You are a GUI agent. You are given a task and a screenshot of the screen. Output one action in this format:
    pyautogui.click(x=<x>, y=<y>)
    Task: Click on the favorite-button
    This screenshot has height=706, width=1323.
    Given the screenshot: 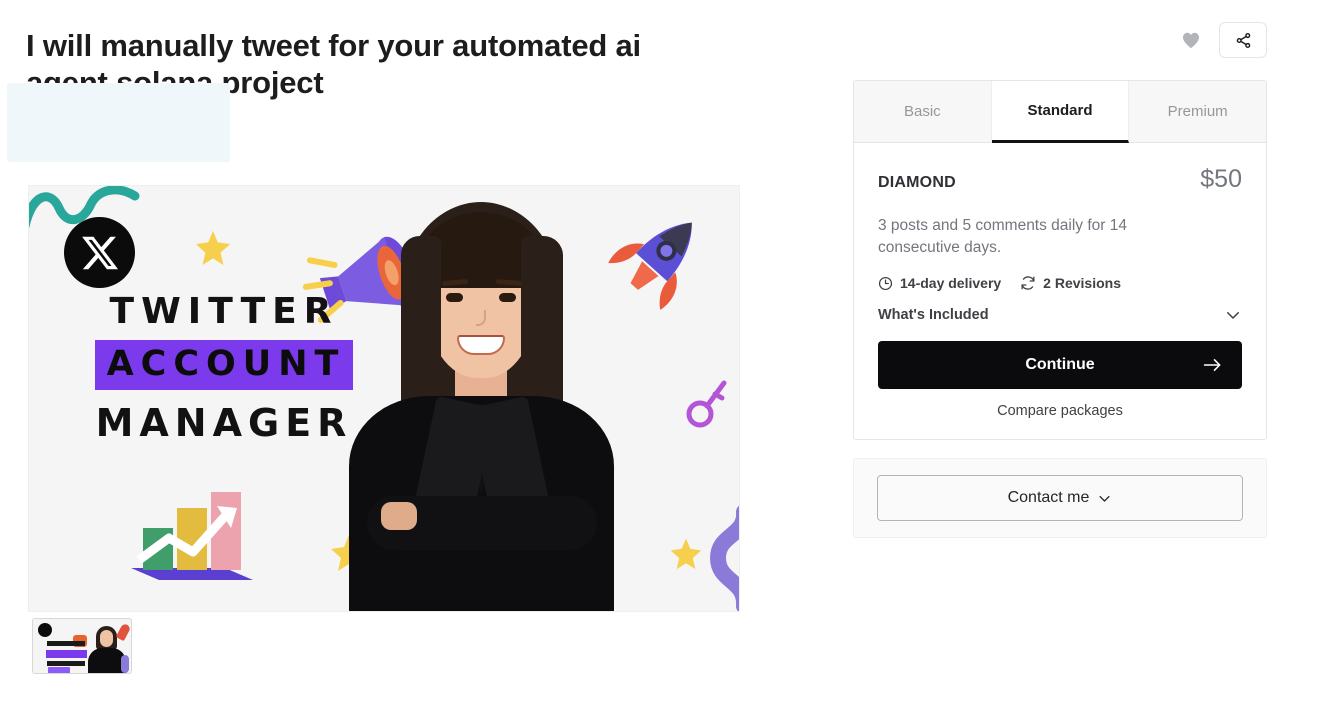 What is the action you would take?
    pyautogui.click(x=1191, y=40)
    